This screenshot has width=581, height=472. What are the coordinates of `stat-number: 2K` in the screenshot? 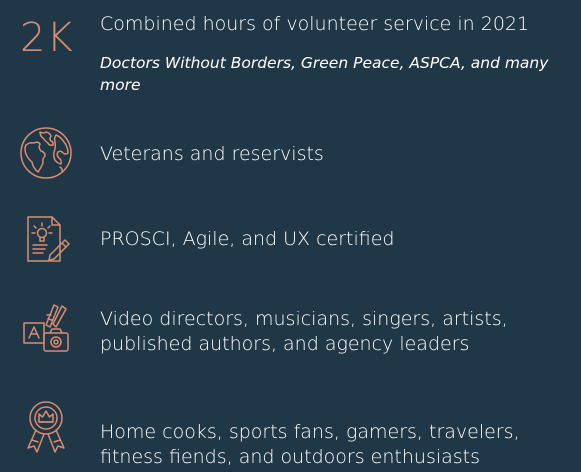 It's located at (47, 38).